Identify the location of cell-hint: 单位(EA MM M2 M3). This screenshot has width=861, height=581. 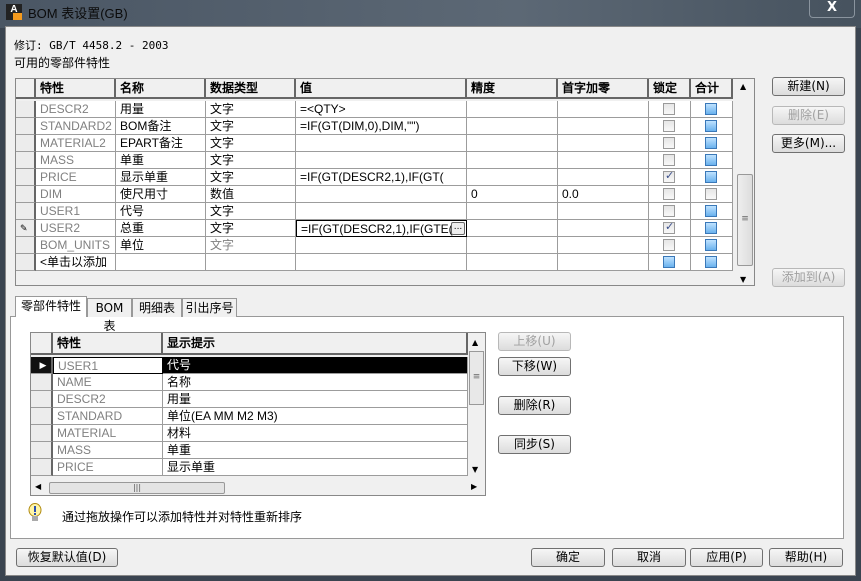
(315, 416).